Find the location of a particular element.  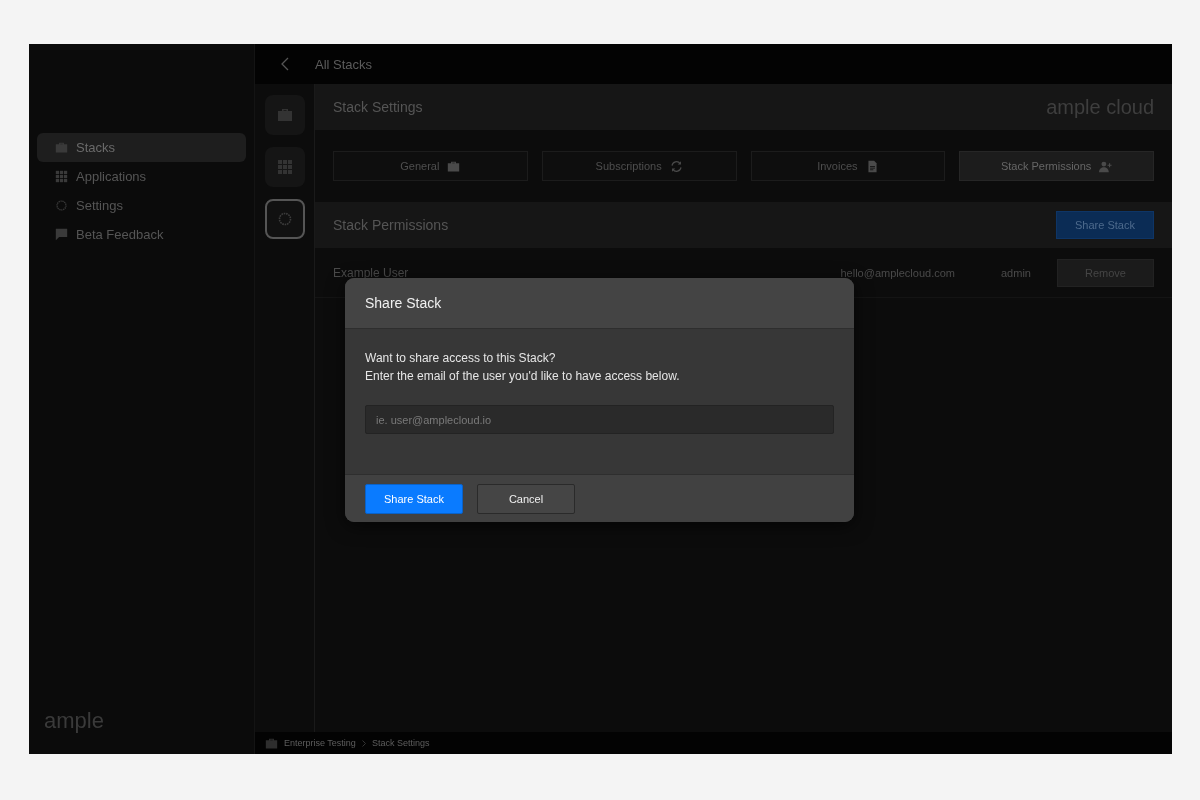

breadcrumb-item: Enterprise Testing is located at coordinates (320, 743).